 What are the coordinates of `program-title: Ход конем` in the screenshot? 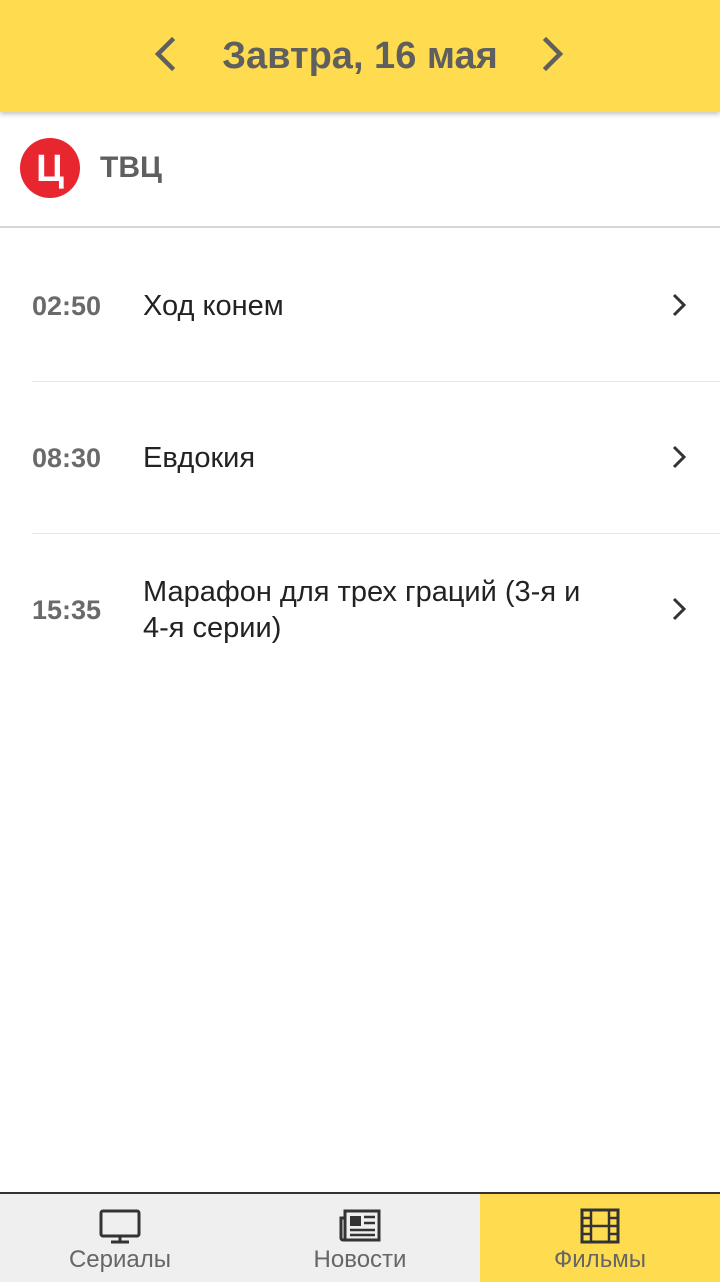 It's located at (213, 306).